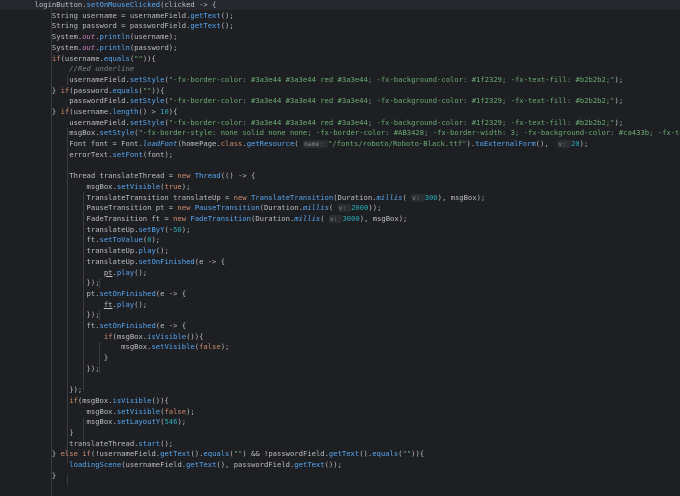 This screenshot has height=496, width=680. I want to click on code-line: if(username.equals("")){, so click(340, 59).